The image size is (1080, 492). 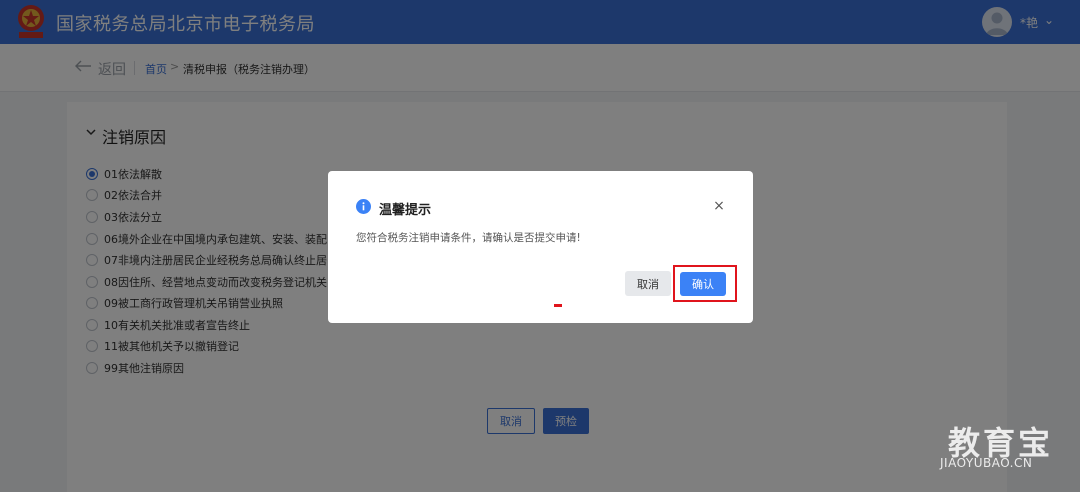 I want to click on dialog-title: 温馨提示, so click(x=405, y=210).